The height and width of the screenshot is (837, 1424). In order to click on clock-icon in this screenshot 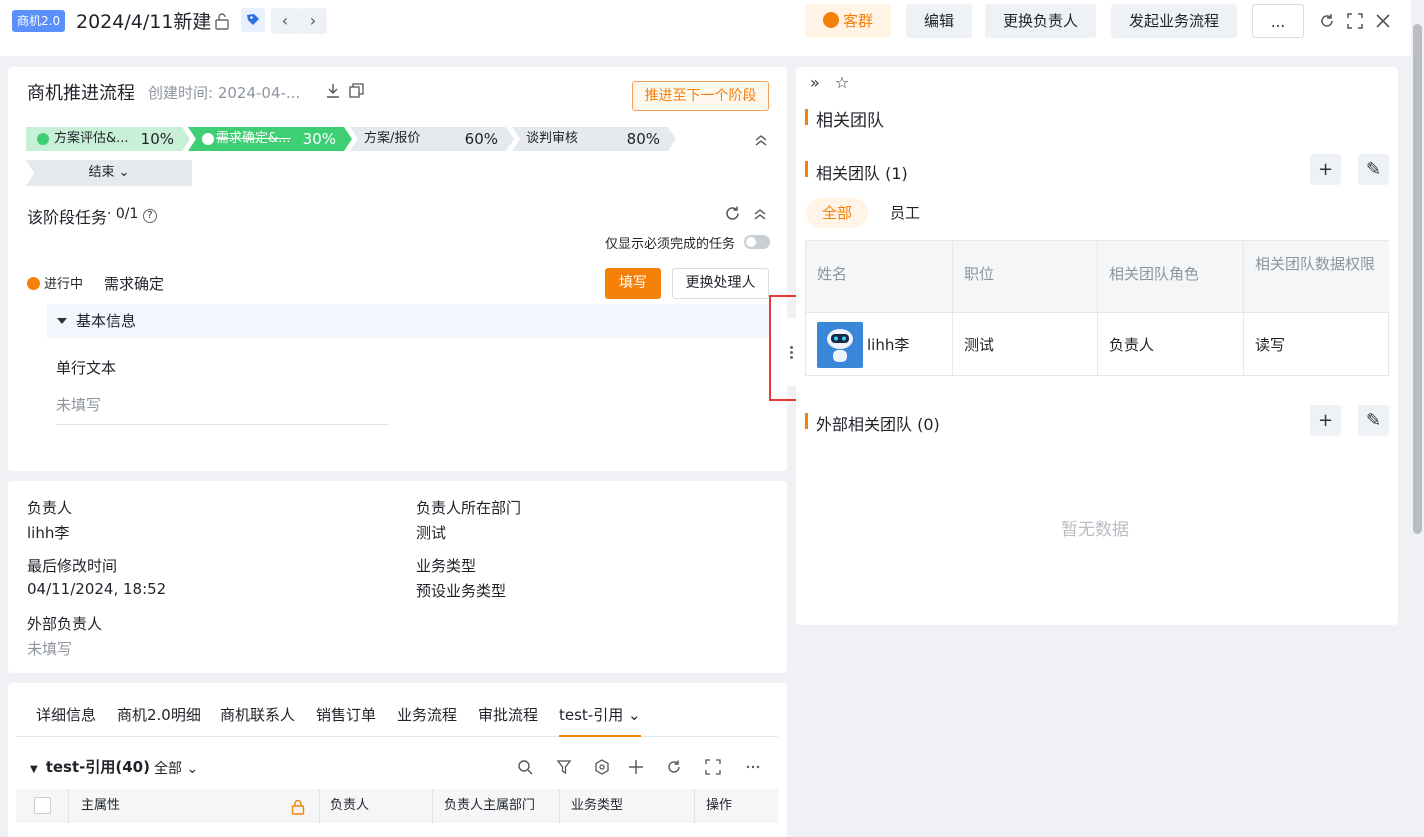, I will do `click(208, 139)`.